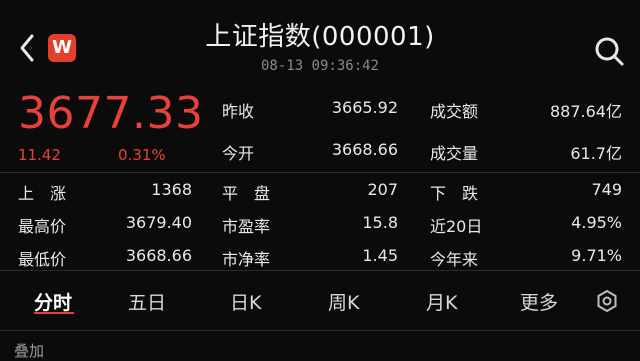  What do you see at coordinates (54, 313) in the screenshot?
I see `active-tab-indicator` at bounding box center [54, 313].